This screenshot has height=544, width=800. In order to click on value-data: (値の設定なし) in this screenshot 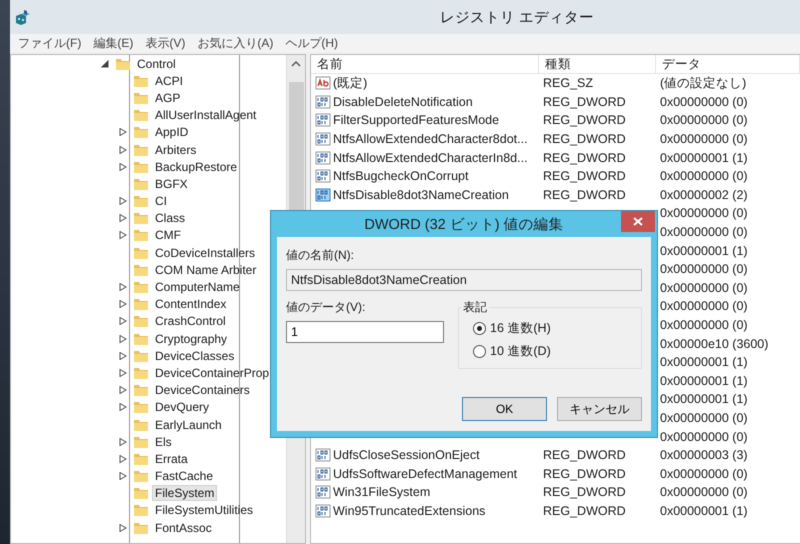, I will do `click(702, 83)`.